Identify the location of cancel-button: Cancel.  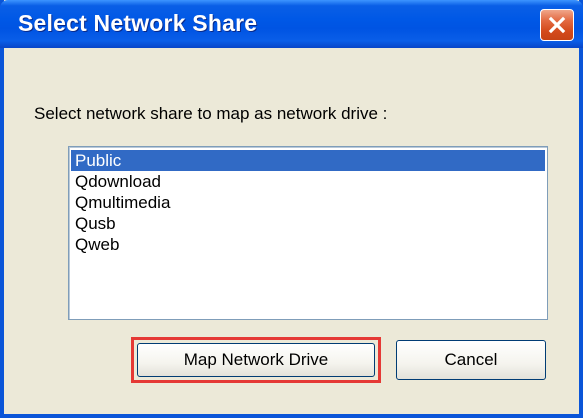
(471, 360).